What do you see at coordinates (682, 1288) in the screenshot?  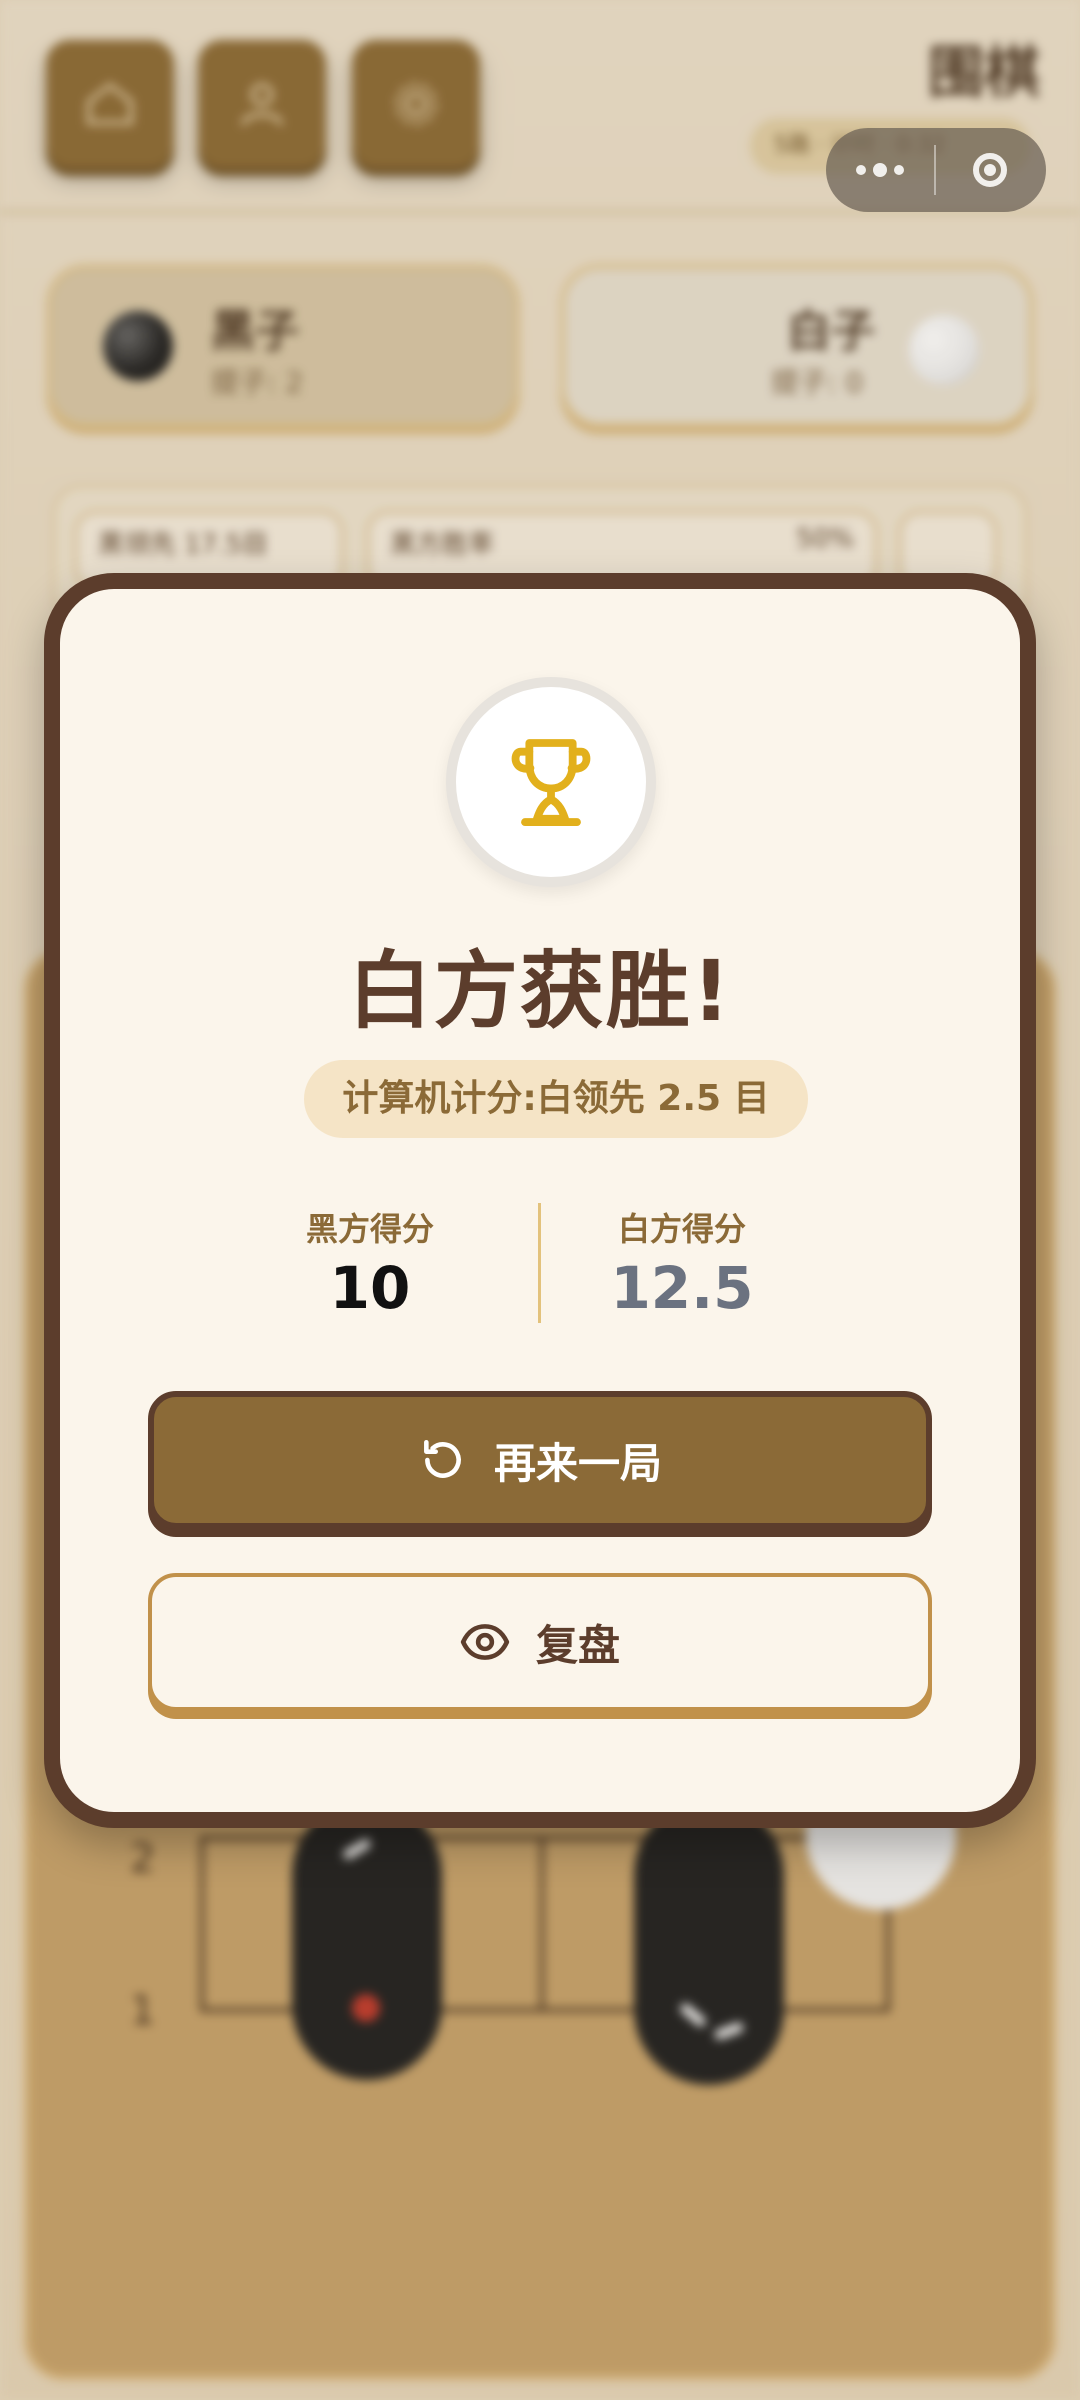 I see `white-score-value: 12.5` at bounding box center [682, 1288].